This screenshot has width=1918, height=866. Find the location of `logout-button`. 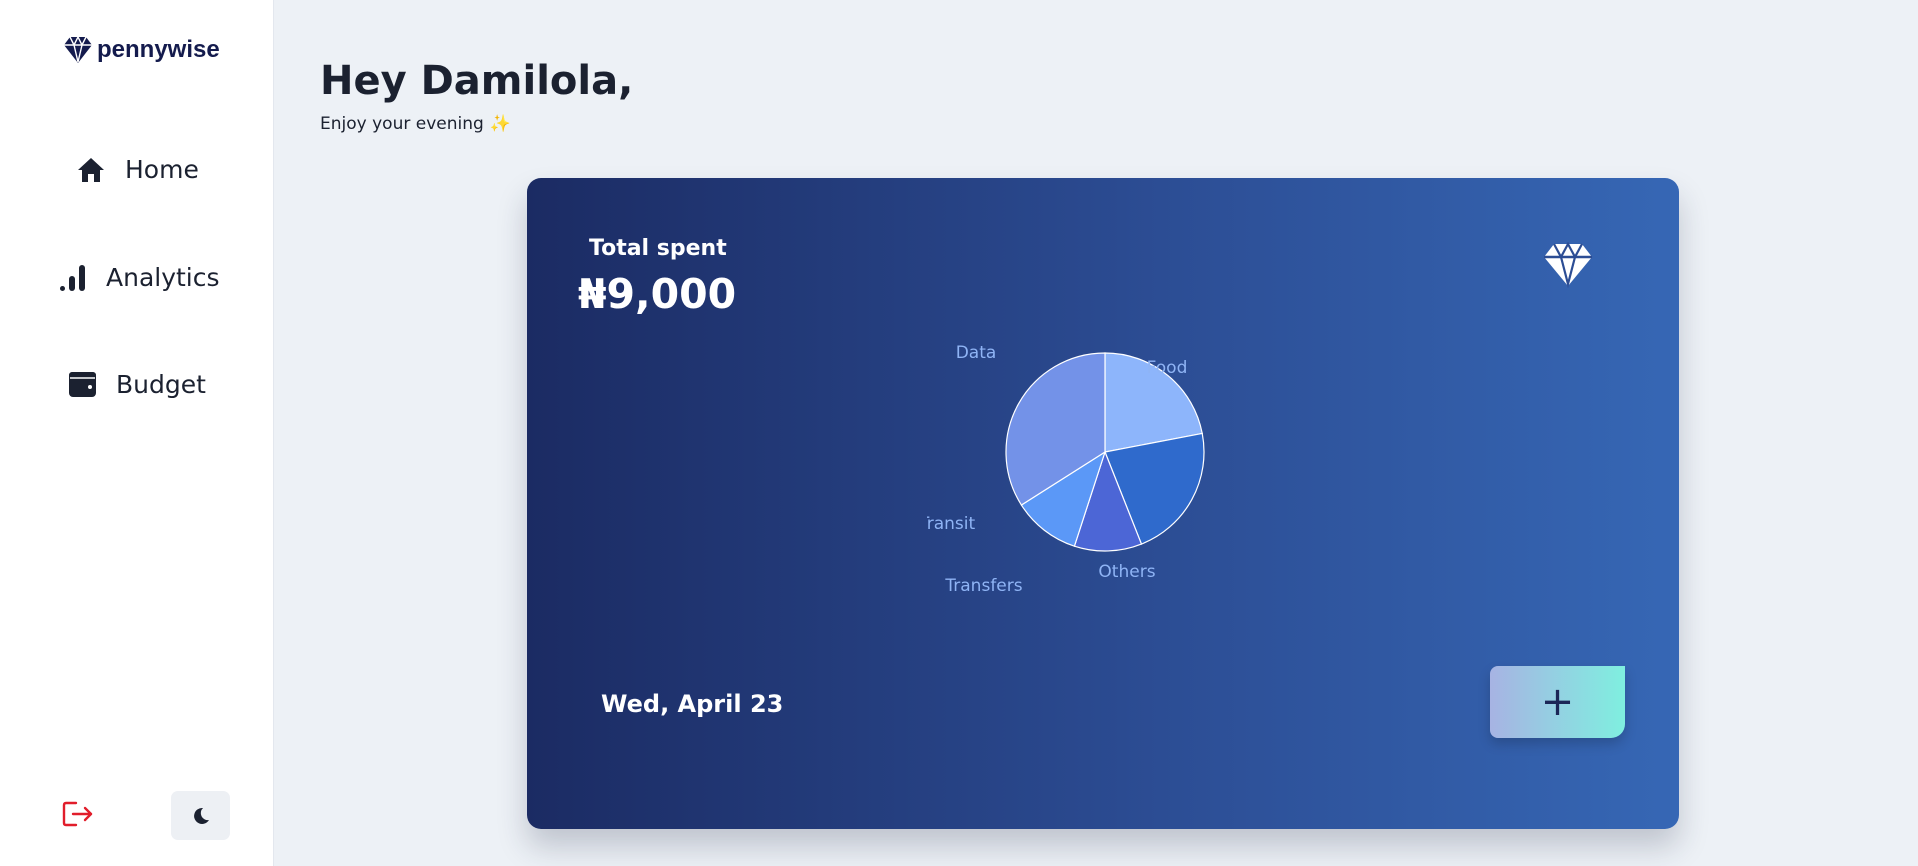

logout-button is located at coordinates (78, 816).